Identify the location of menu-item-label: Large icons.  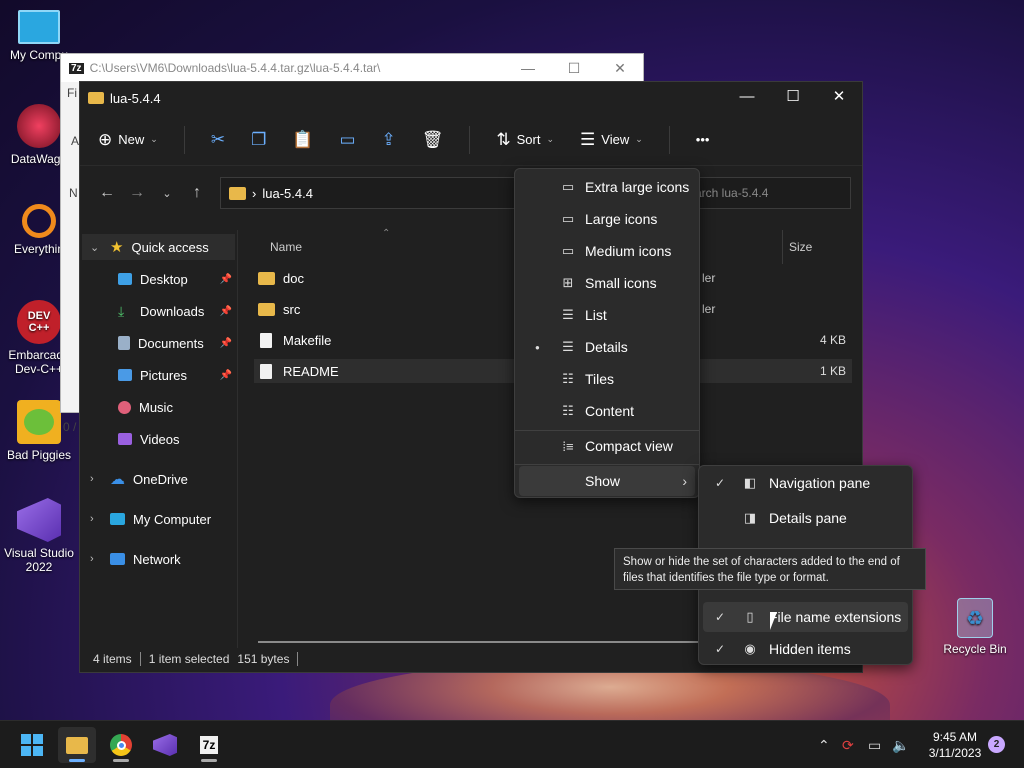
(621, 219).